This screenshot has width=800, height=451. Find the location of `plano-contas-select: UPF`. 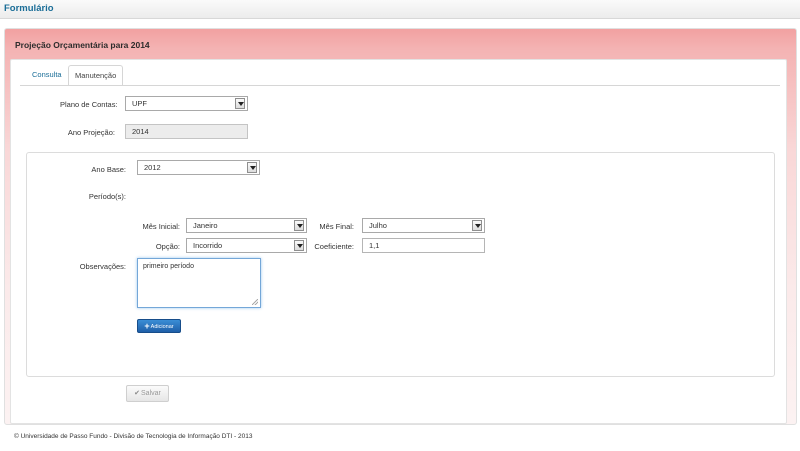

plano-contas-select: UPF is located at coordinates (186, 103).